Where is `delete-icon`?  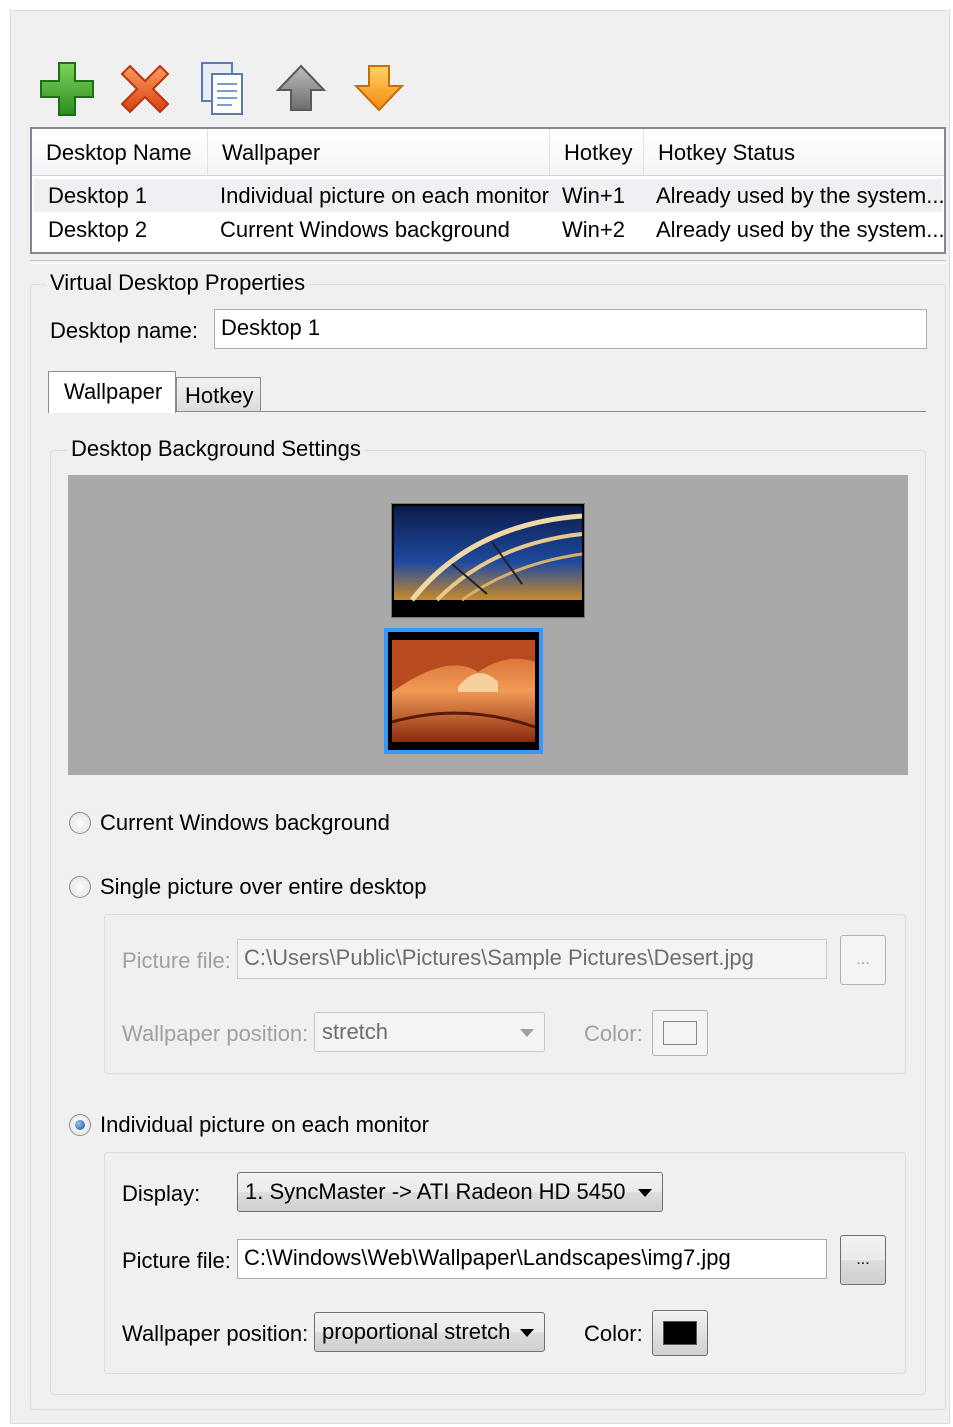 delete-icon is located at coordinates (145, 89).